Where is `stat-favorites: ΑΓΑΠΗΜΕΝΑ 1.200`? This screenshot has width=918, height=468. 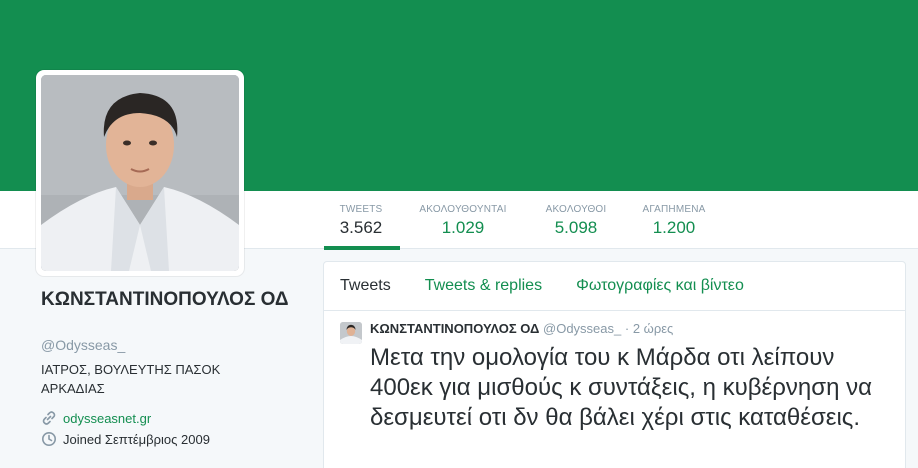
stat-favorites: ΑΓΑΠΗΜΕΝΑ 1.200 is located at coordinates (674, 221).